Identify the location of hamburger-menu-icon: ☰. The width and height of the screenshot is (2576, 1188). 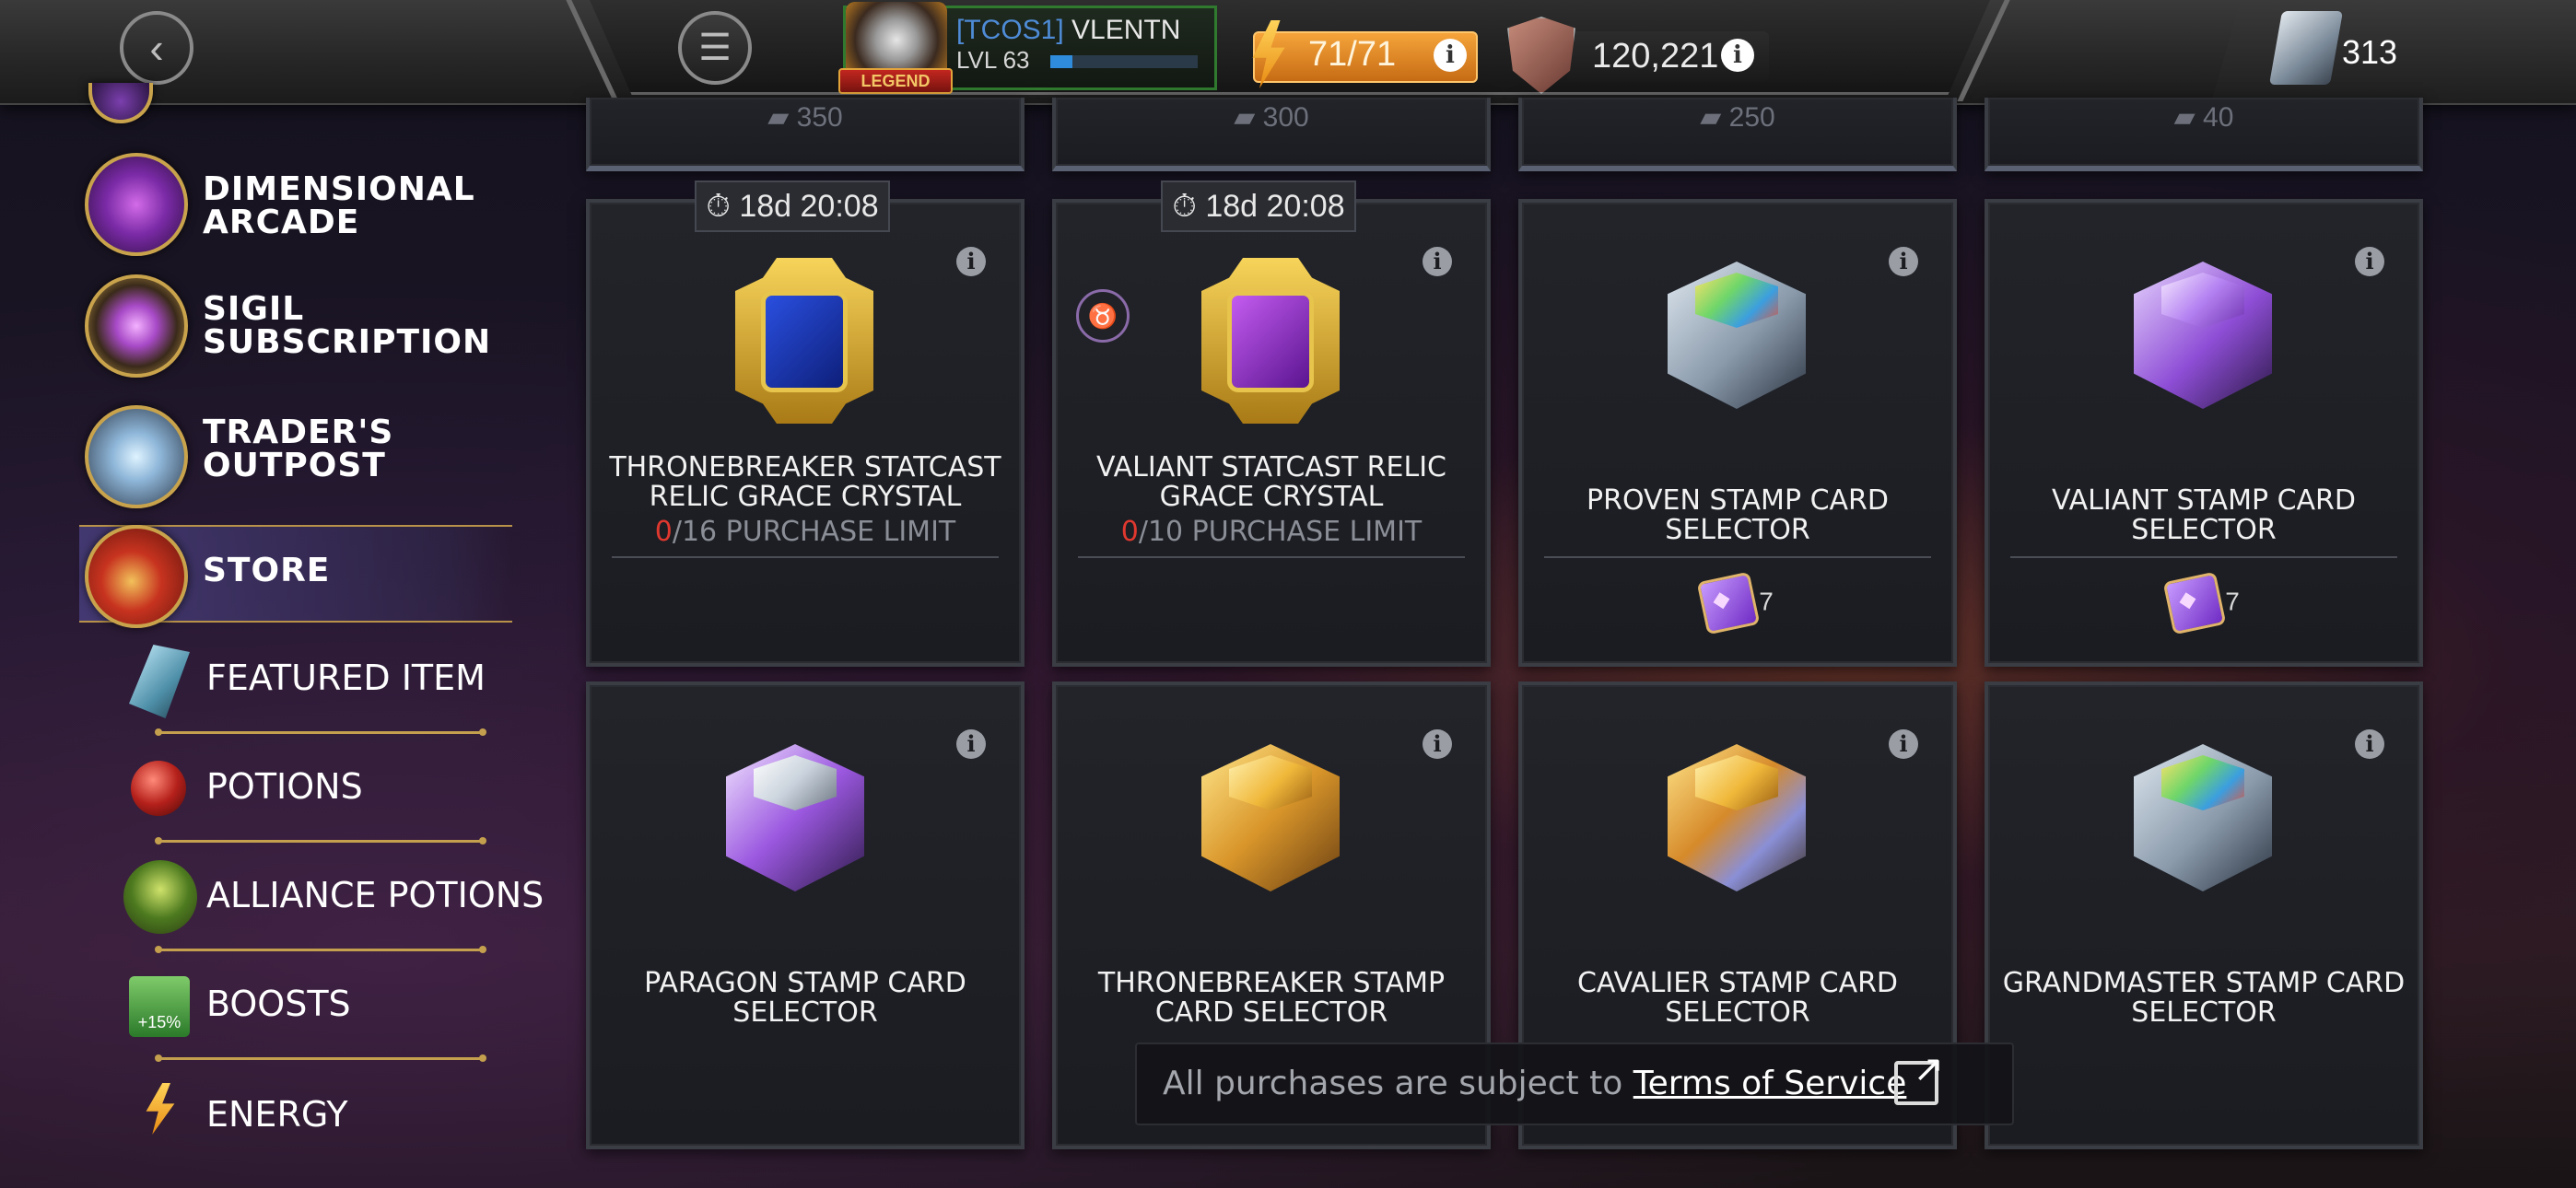
(715, 48).